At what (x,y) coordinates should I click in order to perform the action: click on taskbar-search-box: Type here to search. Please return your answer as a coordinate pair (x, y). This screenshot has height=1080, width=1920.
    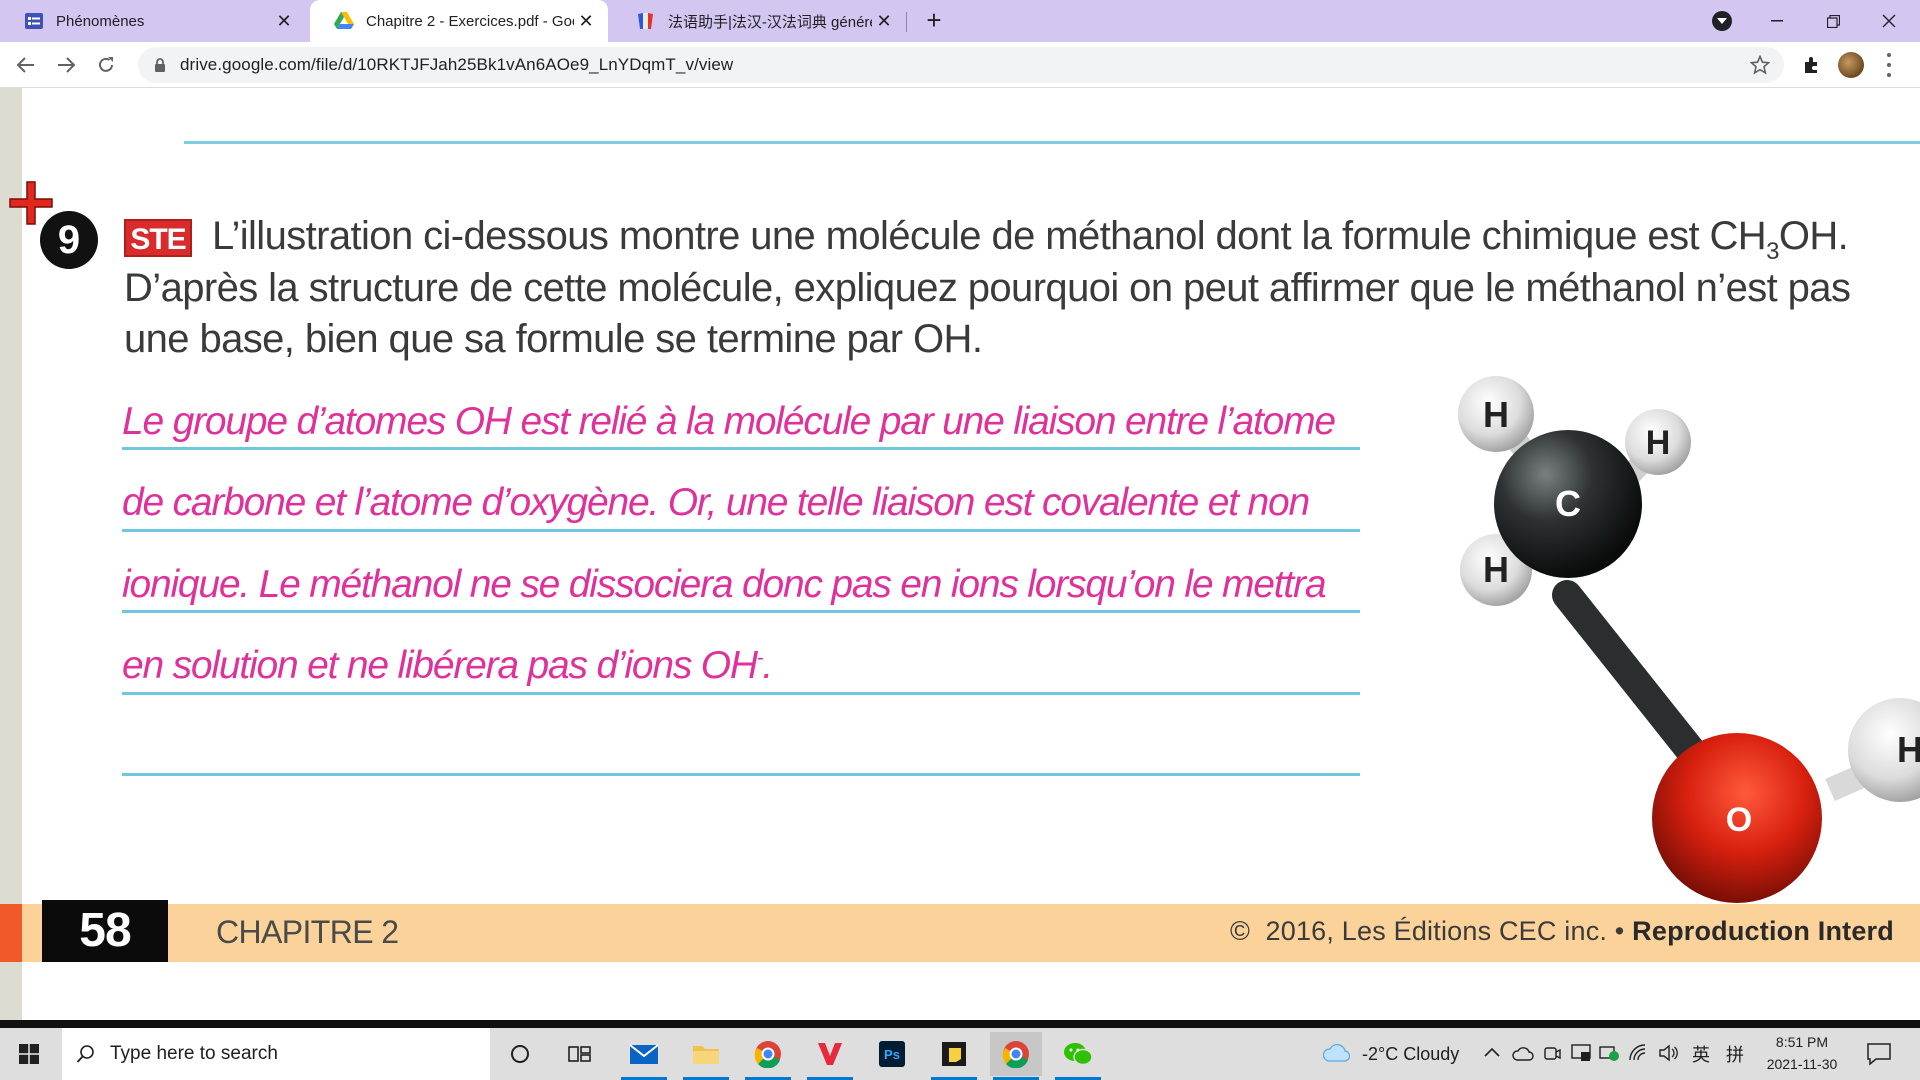
    Looking at the image, I should click on (276, 1054).